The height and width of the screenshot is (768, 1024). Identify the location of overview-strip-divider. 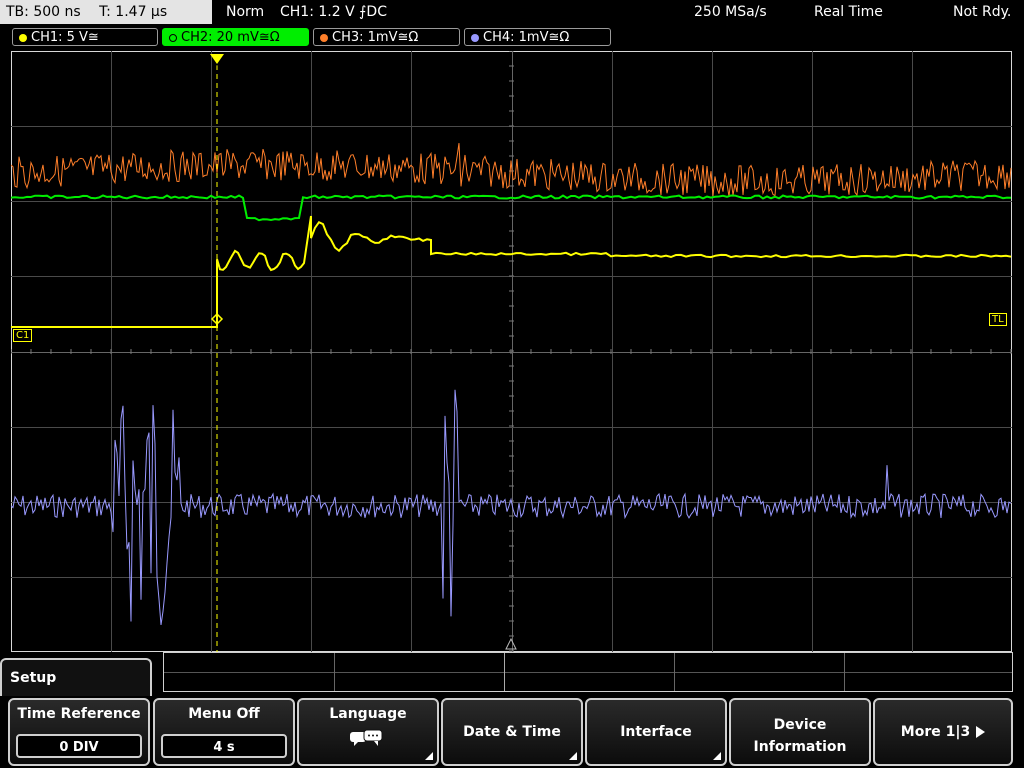
(588, 672).